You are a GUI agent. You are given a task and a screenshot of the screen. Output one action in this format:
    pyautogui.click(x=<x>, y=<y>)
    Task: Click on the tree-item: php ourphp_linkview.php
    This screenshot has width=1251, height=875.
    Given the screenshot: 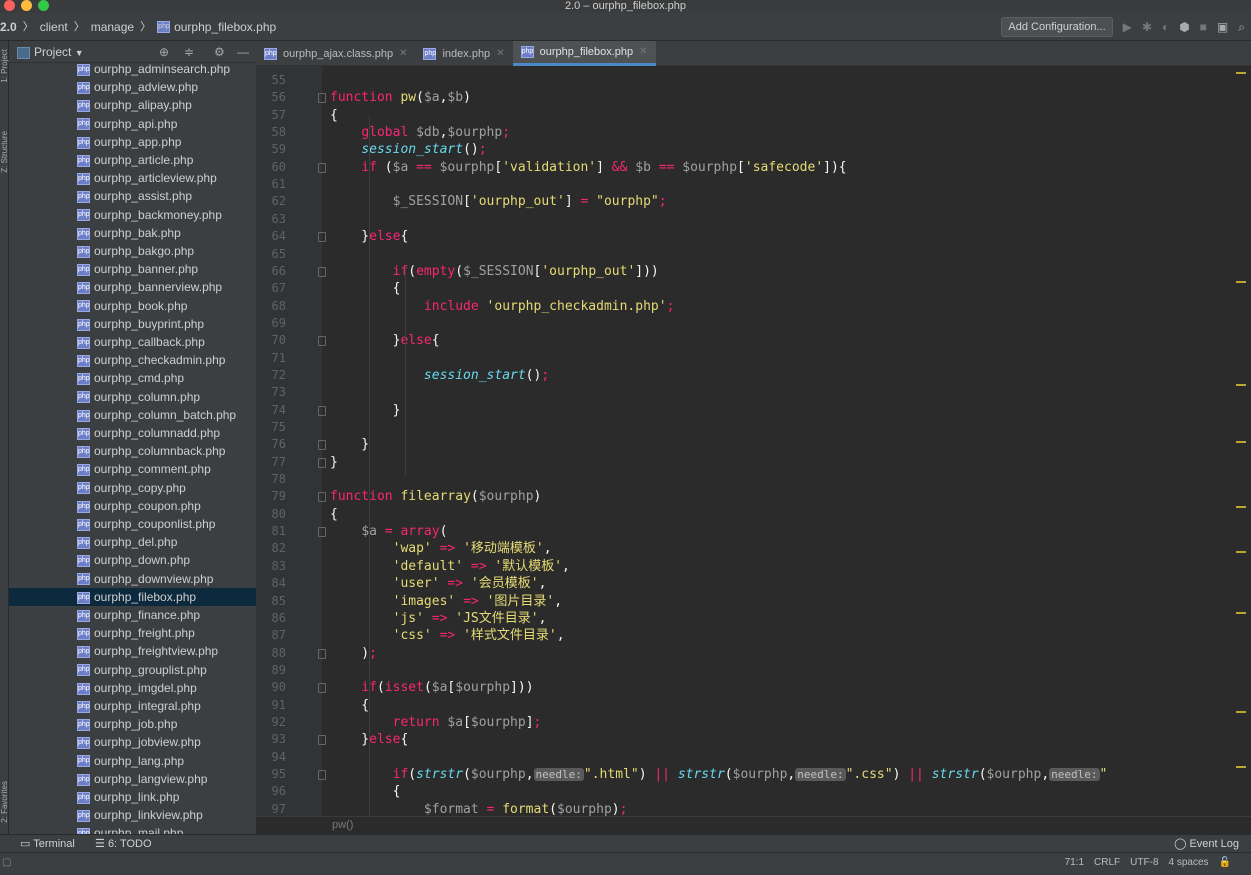 What is the action you would take?
    pyautogui.click(x=132, y=815)
    